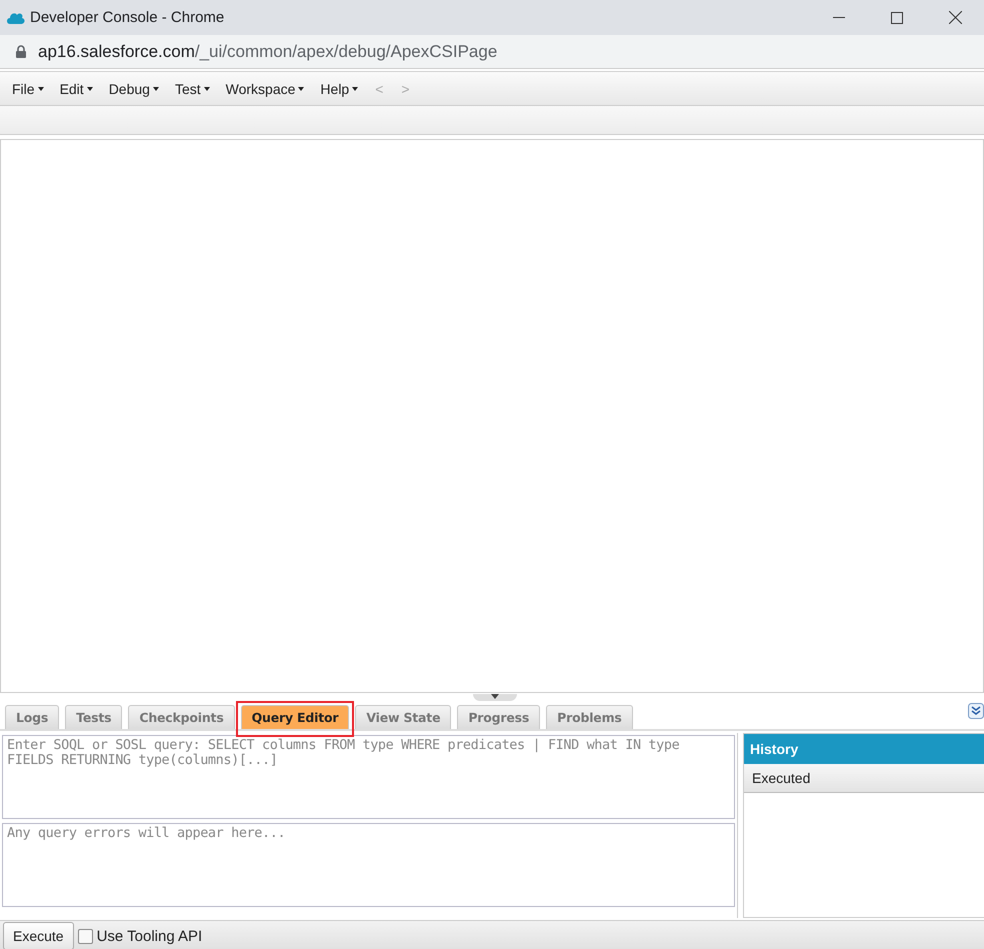 Image resolution: width=984 pixels, height=949 pixels. I want to click on splitter-handle, so click(495, 697).